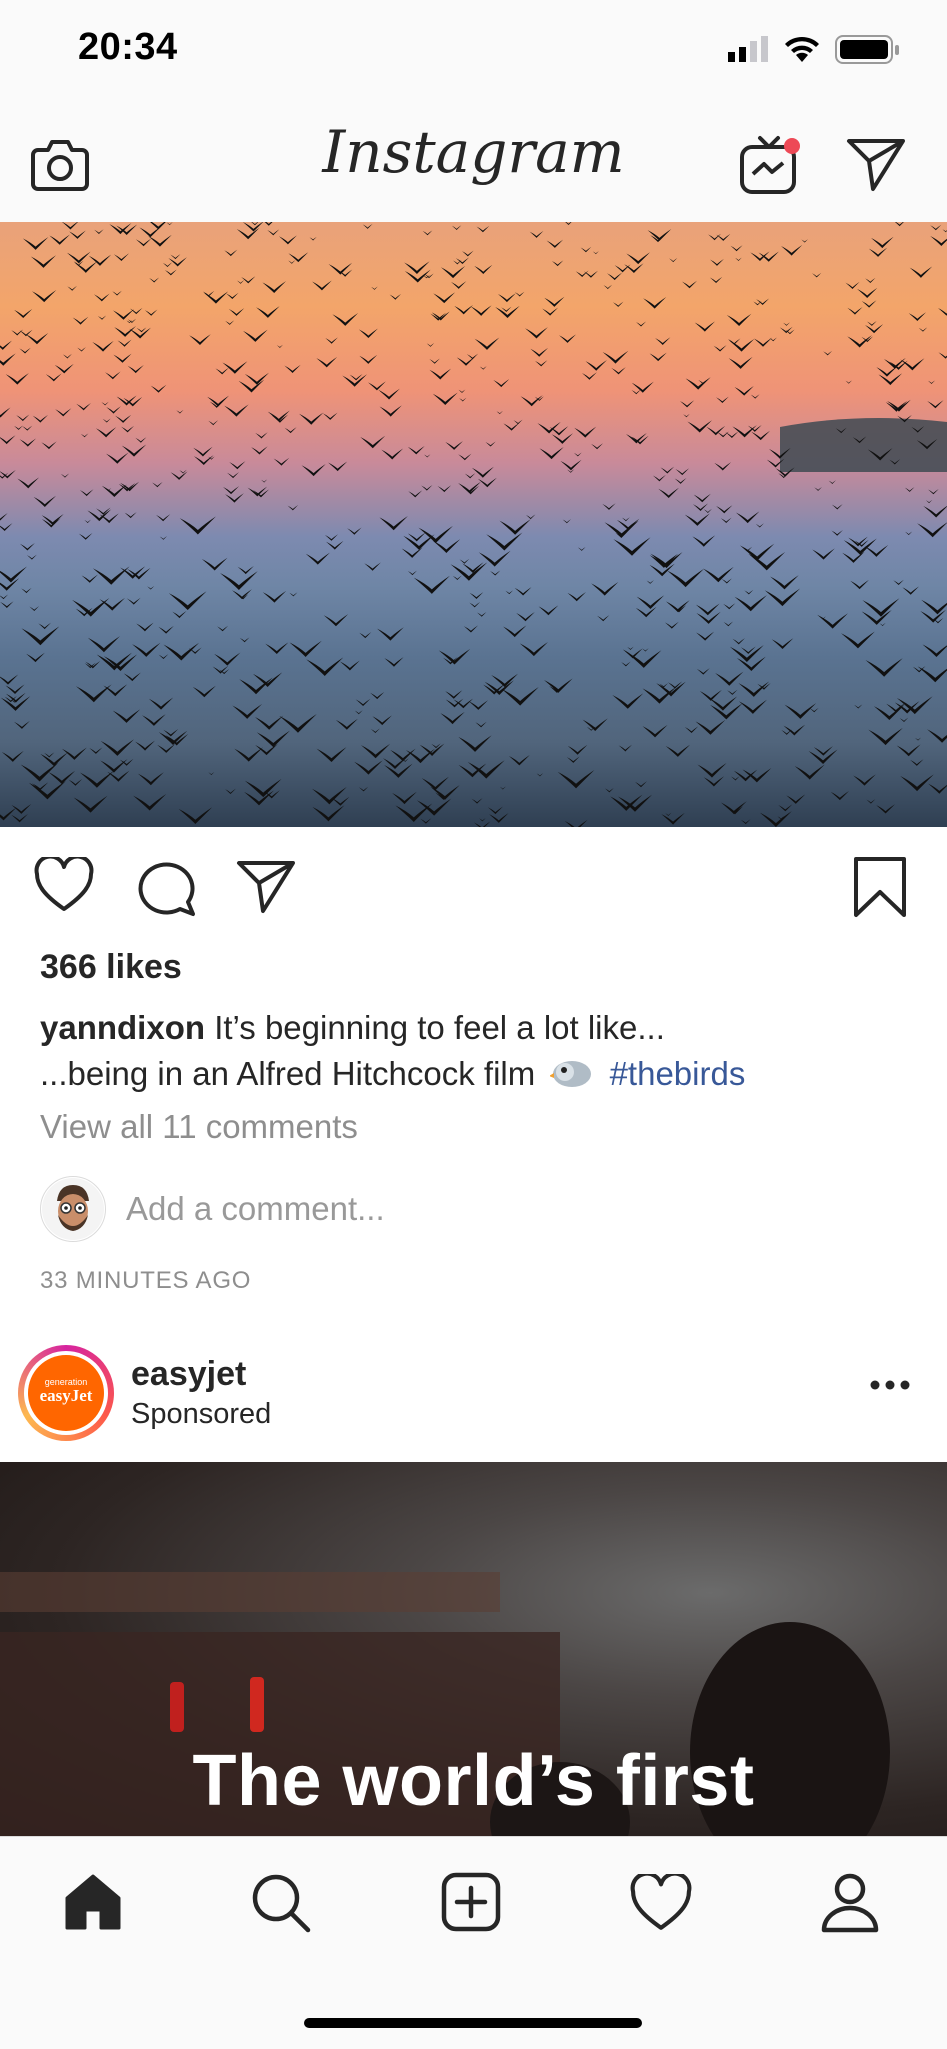 Image resolution: width=947 pixels, height=2049 pixels. Describe the element at coordinates (93, 1902) in the screenshot. I see `home-icon` at that location.